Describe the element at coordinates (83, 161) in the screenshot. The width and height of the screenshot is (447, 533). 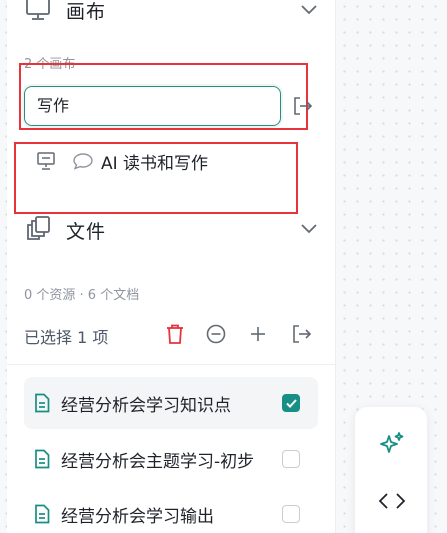
I see `comment-icon` at that location.